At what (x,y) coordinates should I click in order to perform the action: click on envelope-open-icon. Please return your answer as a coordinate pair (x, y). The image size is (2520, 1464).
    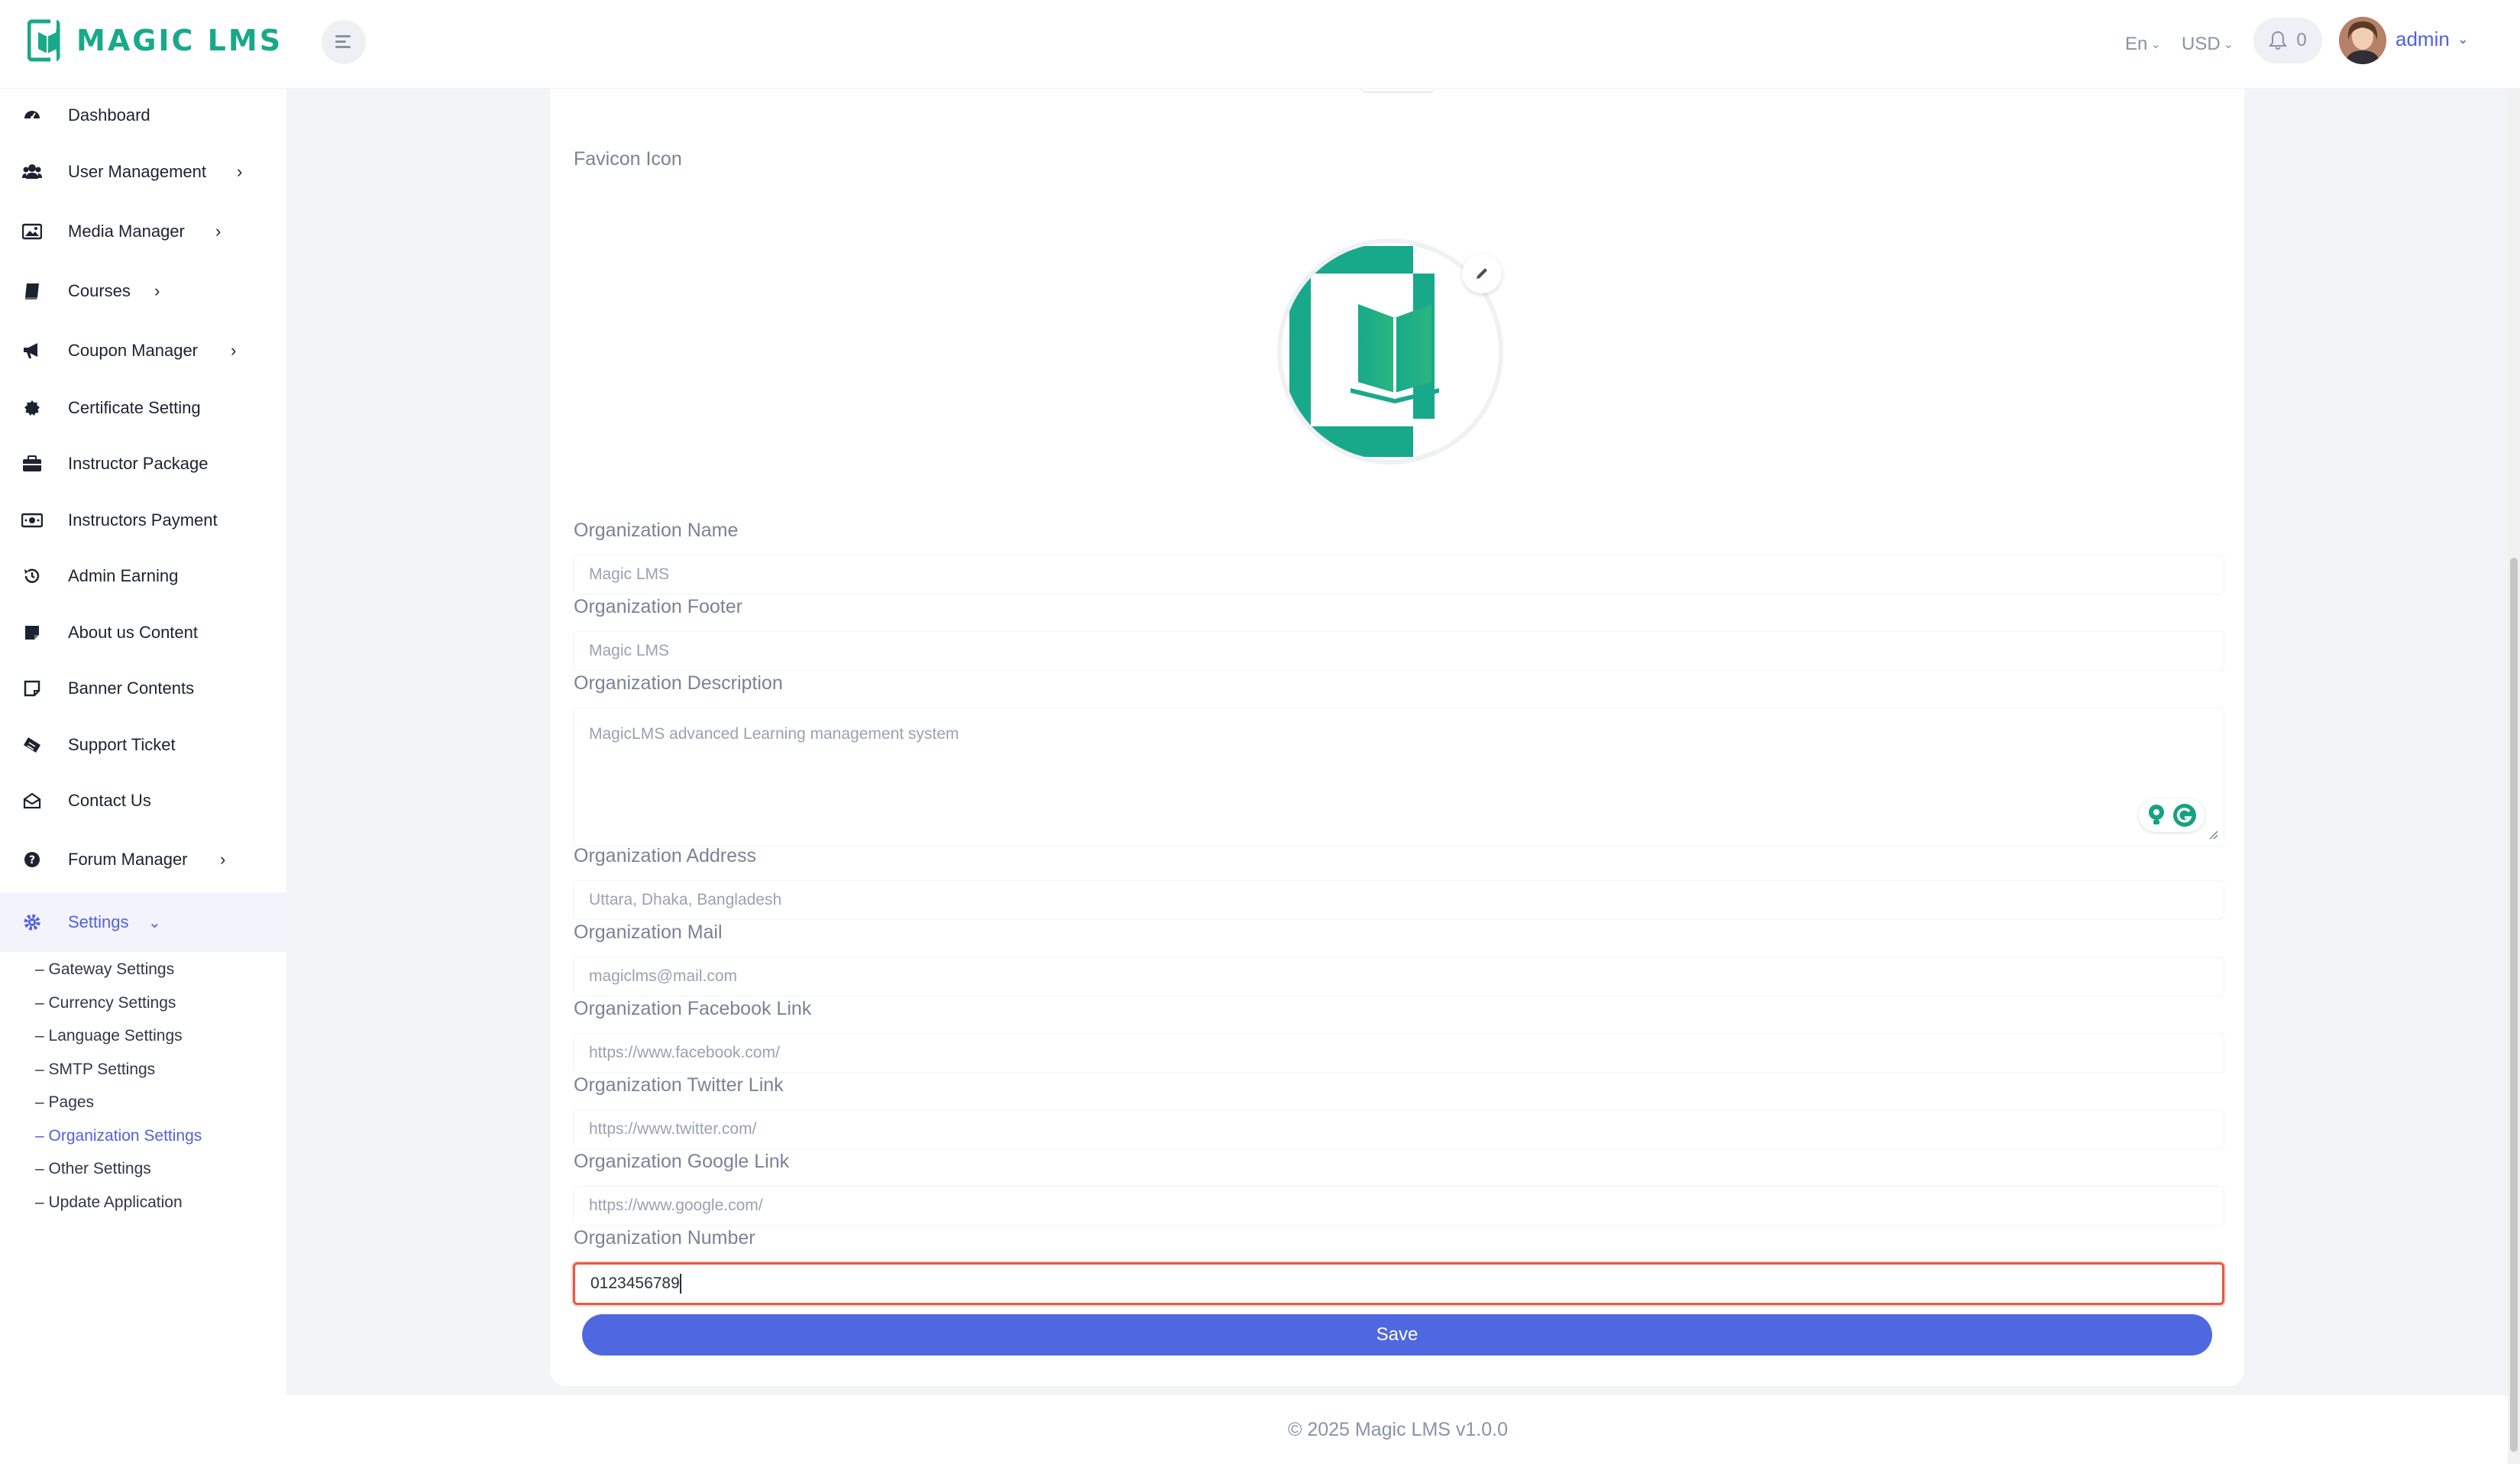
    Looking at the image, I should click on (32, 800).